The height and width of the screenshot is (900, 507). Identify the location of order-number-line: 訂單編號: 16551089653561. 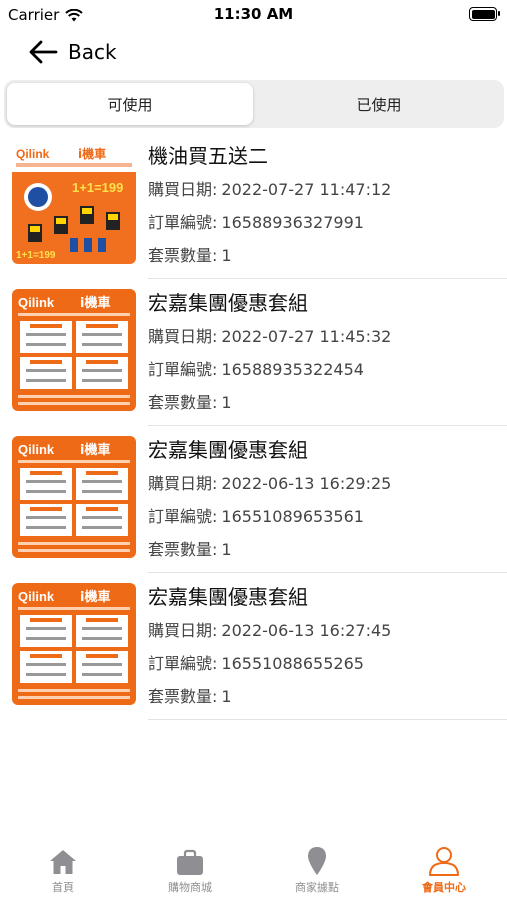
(256, 515).